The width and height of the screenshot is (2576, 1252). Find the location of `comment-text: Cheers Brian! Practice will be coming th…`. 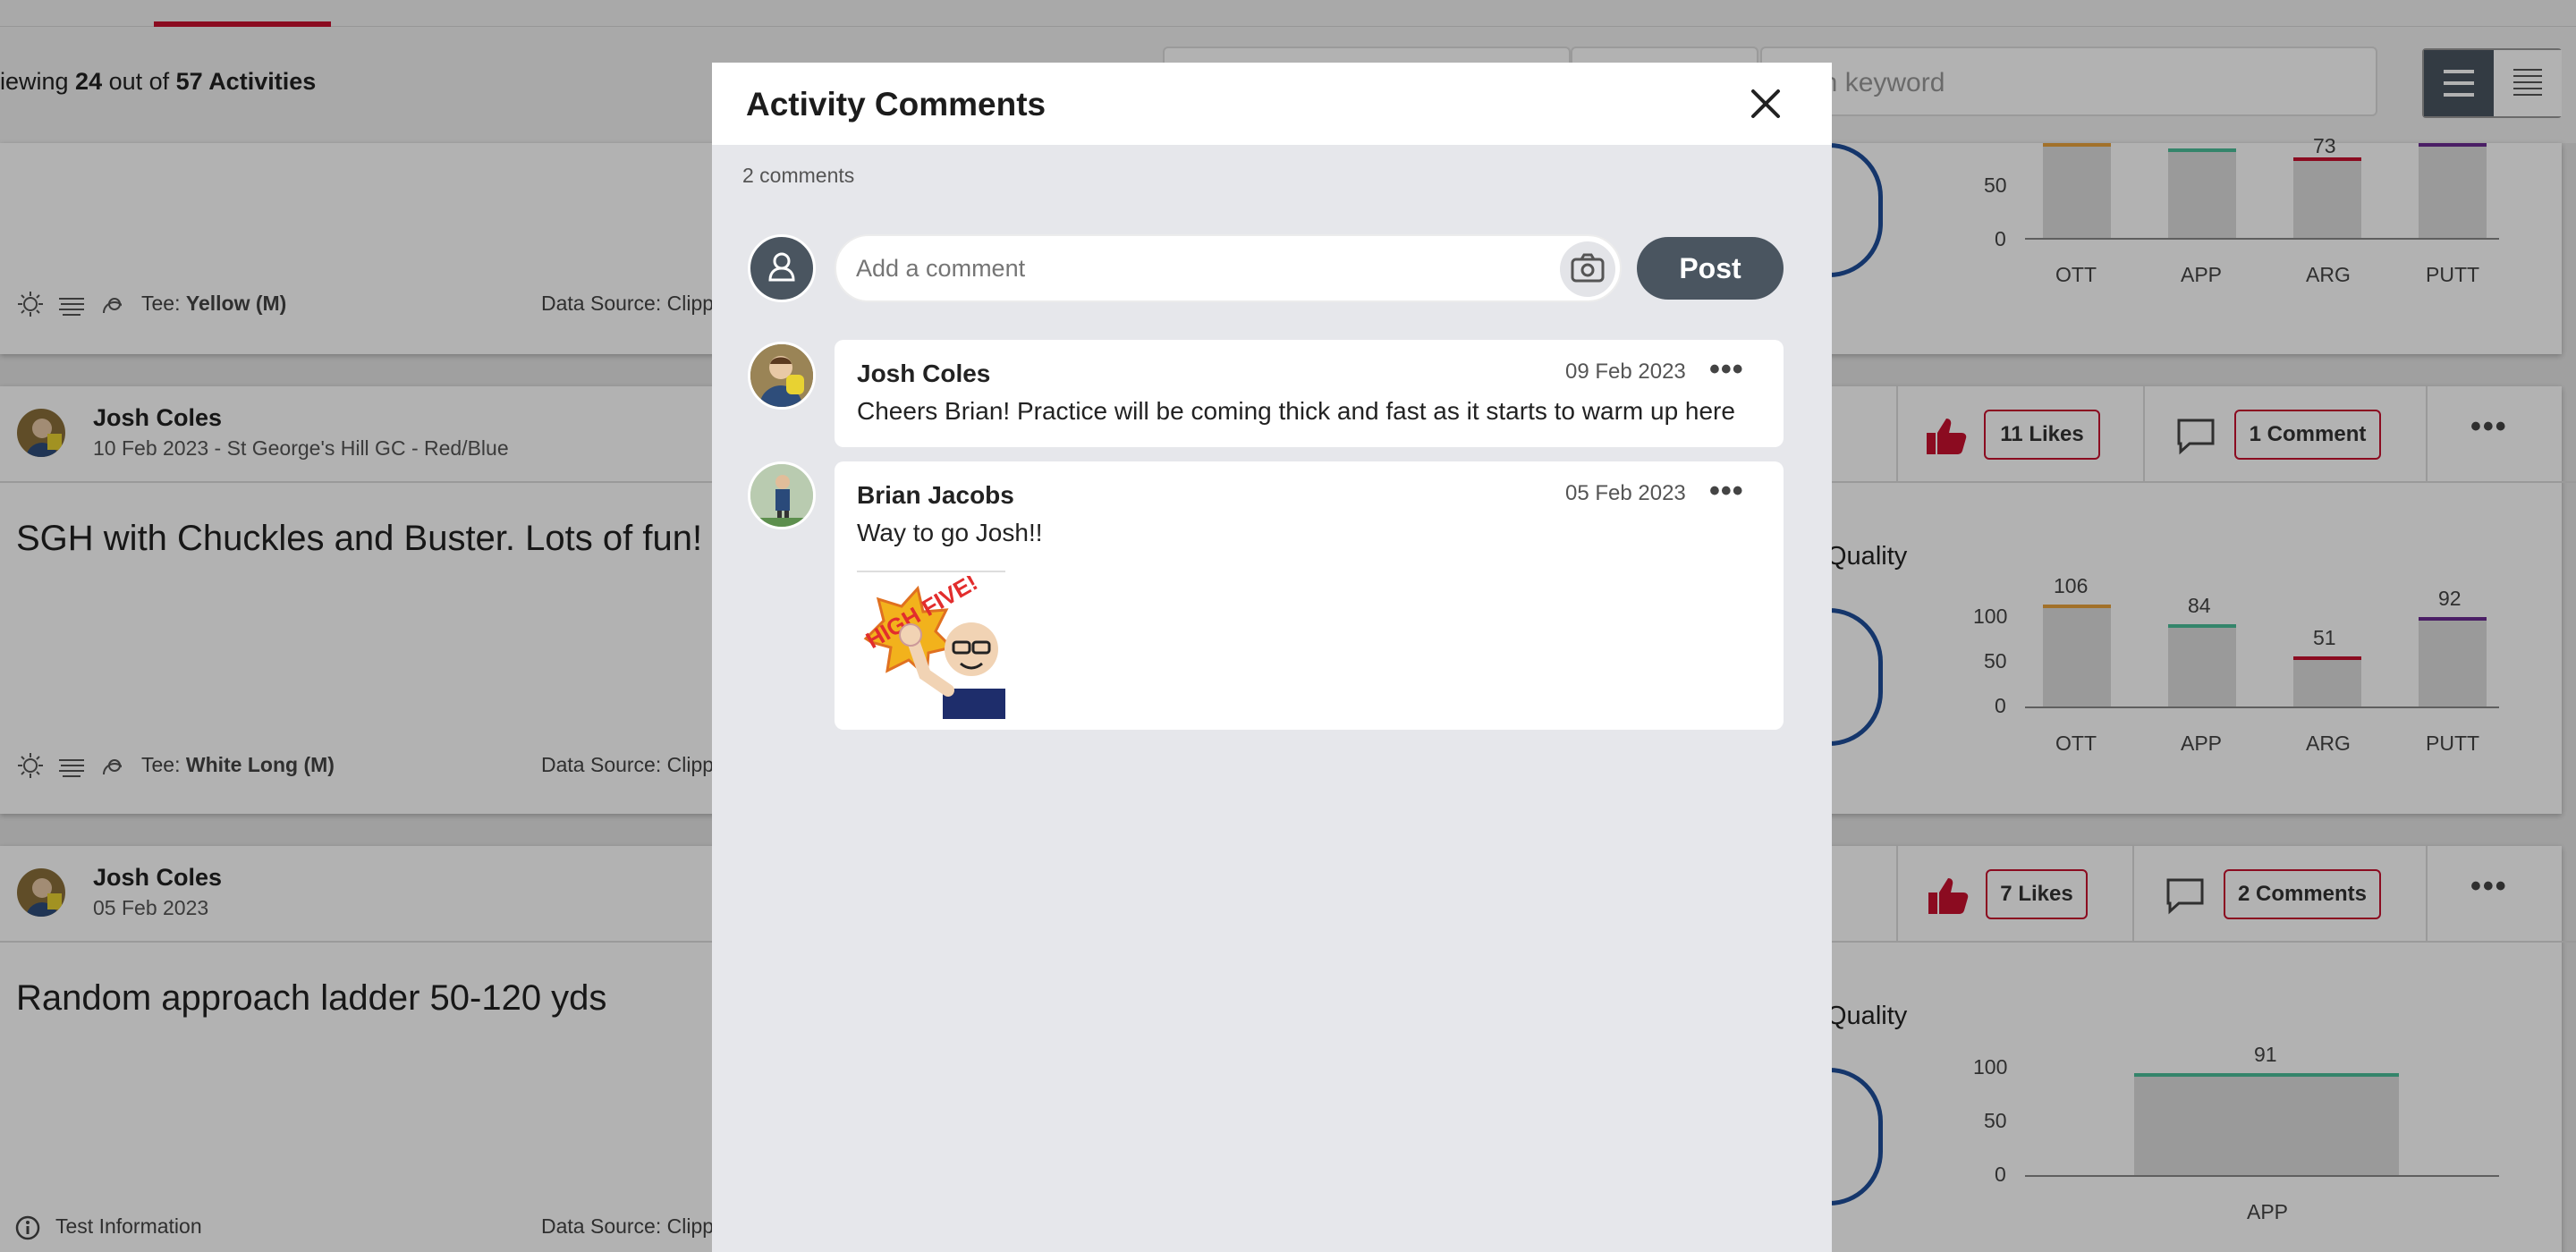

comment-text: Cheers Brian! Practice will be coming th… is located at coordinates (1296, 411).